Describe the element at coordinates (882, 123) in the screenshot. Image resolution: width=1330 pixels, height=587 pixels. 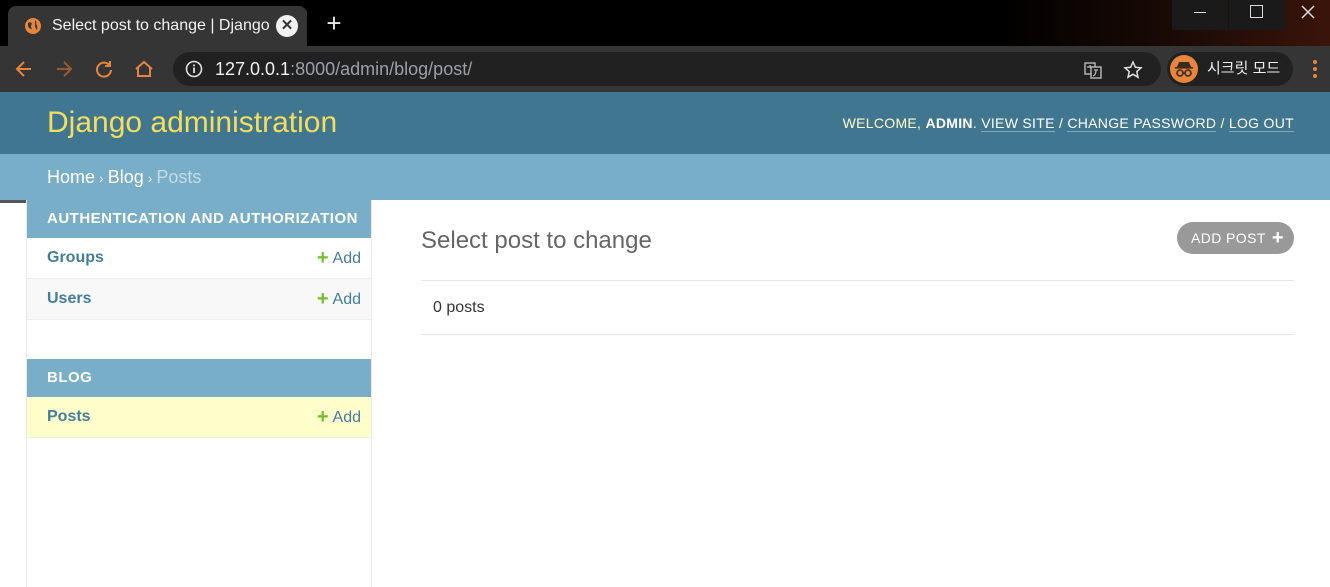
I see `welcome-text: WELCOME,` at that location.